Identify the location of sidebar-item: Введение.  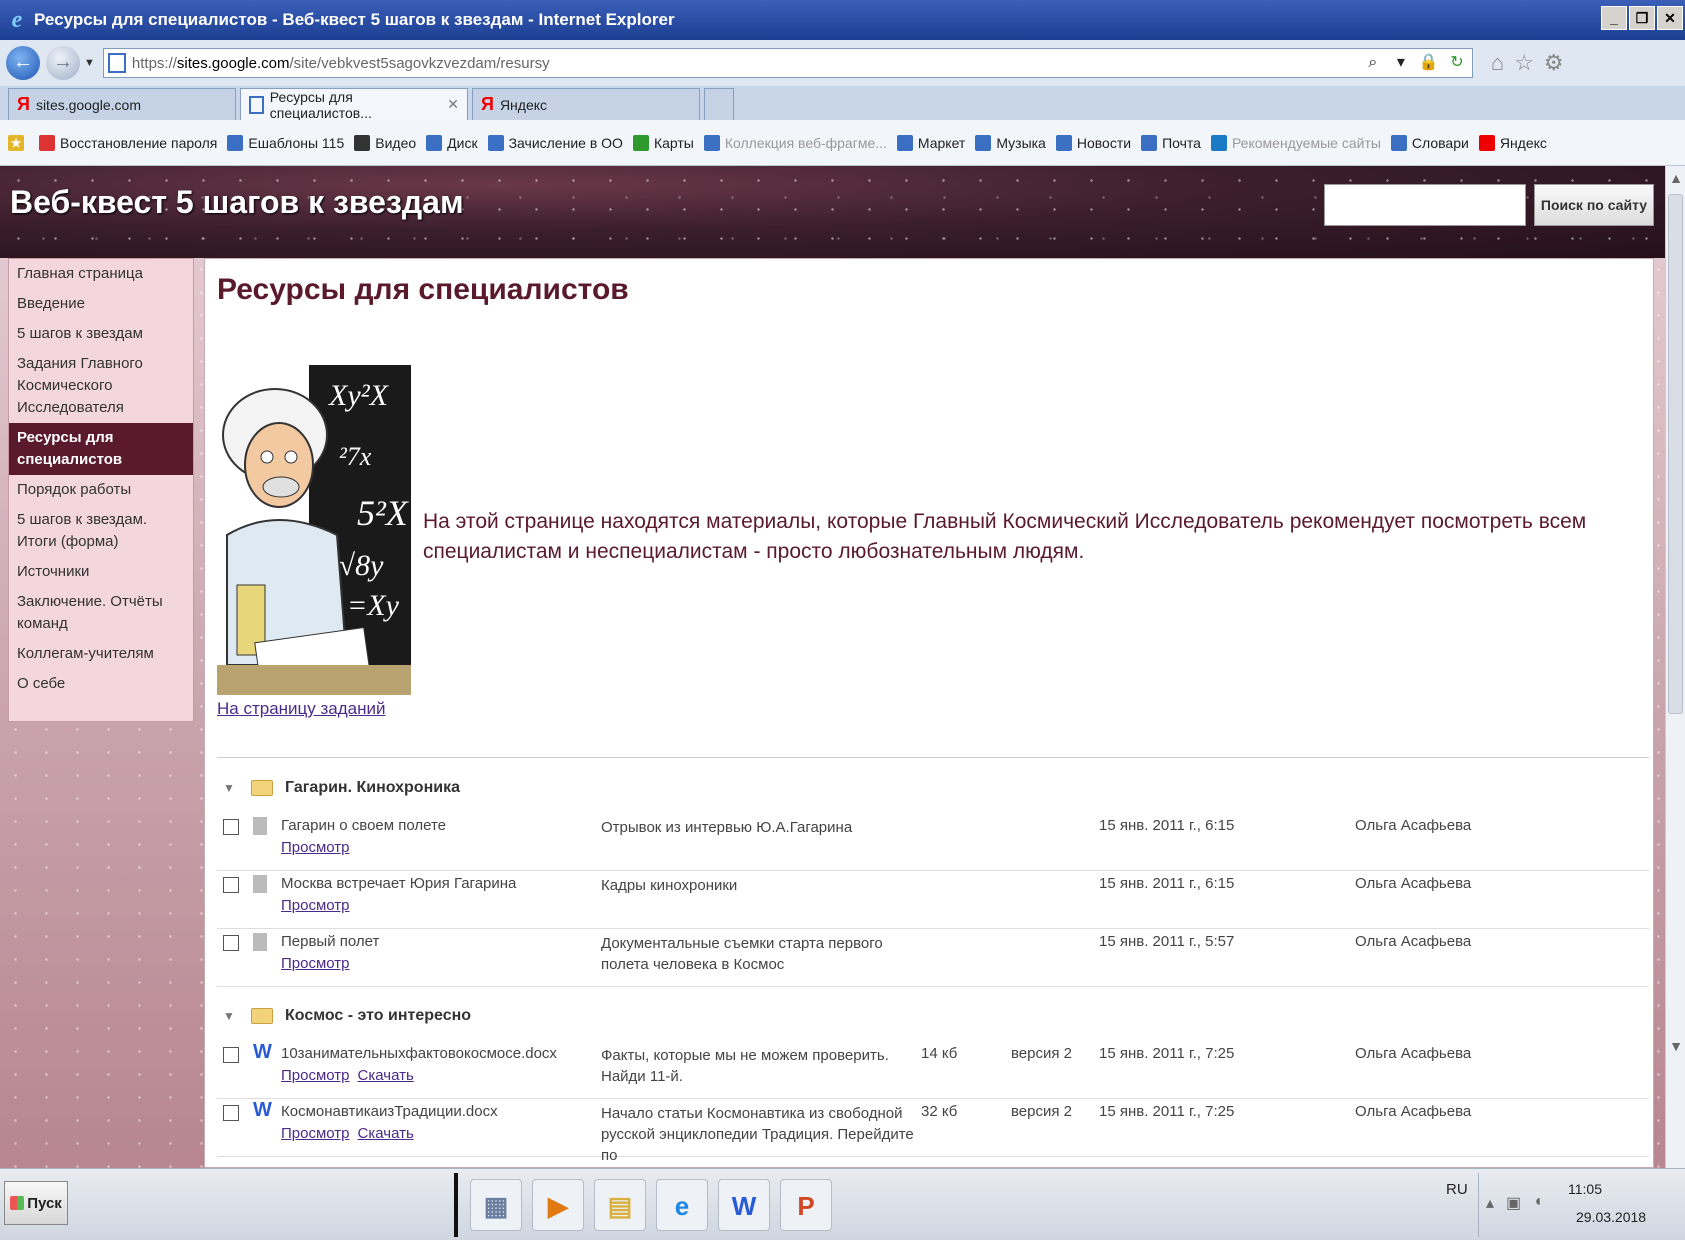
(101, 304).